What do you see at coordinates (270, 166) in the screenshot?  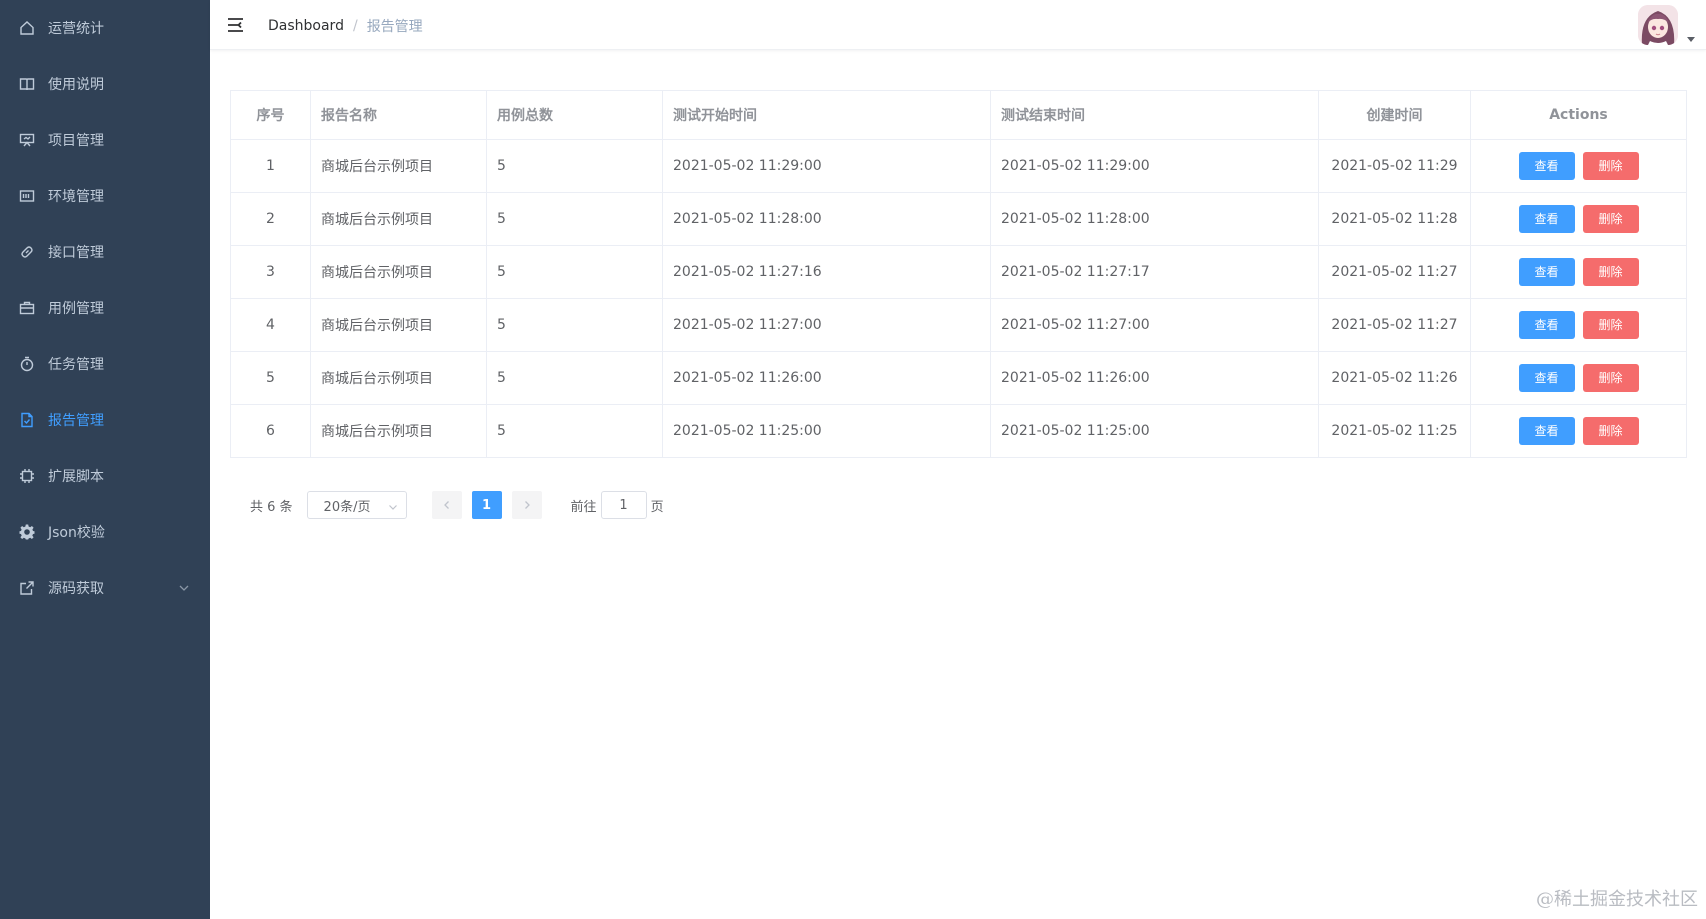 I see `cell-no: 1` at bounding box center [270, 166].